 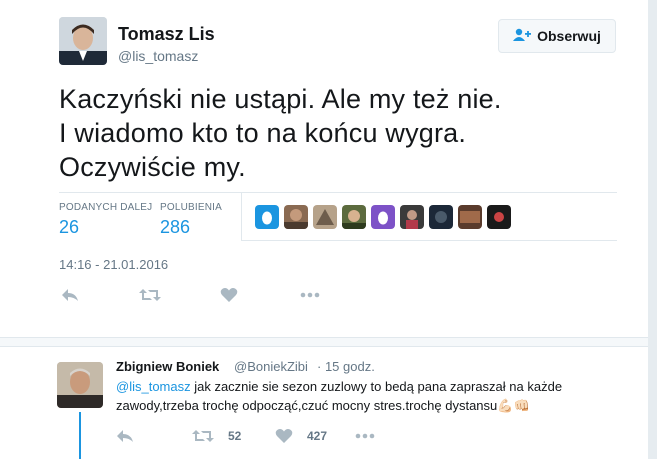 What do you see at coordinates (301, 436) in the screenshot?
I see `reply-heart-icon: 427` at bounding box center [301, 436].